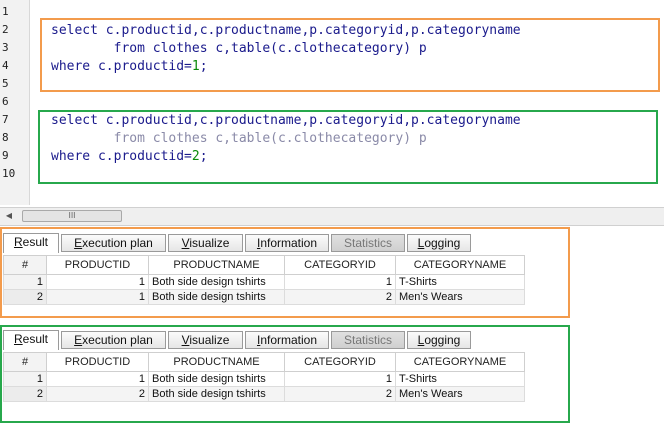 This screenshot has width=664, height=442. I want to click on line-number: 2, so click(5, 29).